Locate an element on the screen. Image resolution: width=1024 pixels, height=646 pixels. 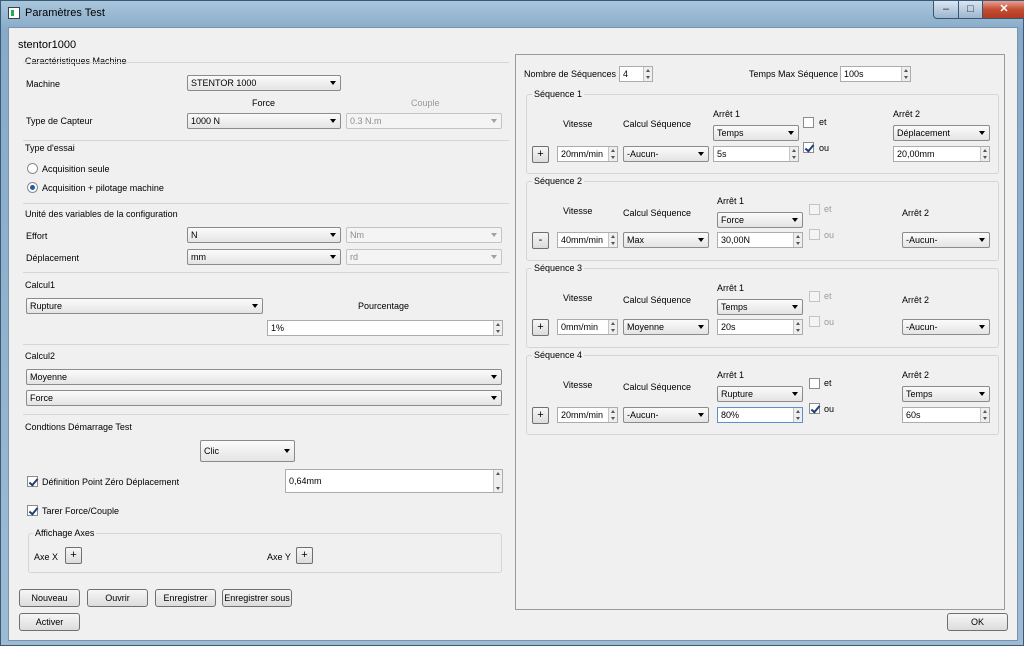
sequence-1-calcul-combo: -Aucun- is located at coordinates (666, 154).